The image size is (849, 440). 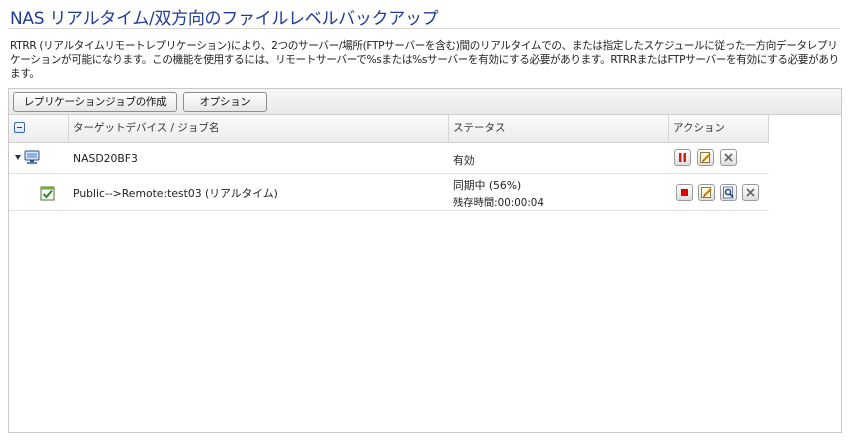 What do you see at coordinates (719, 128) in the screenshot?
I see `header-actions: アクション` at bounding box center [719, 128].